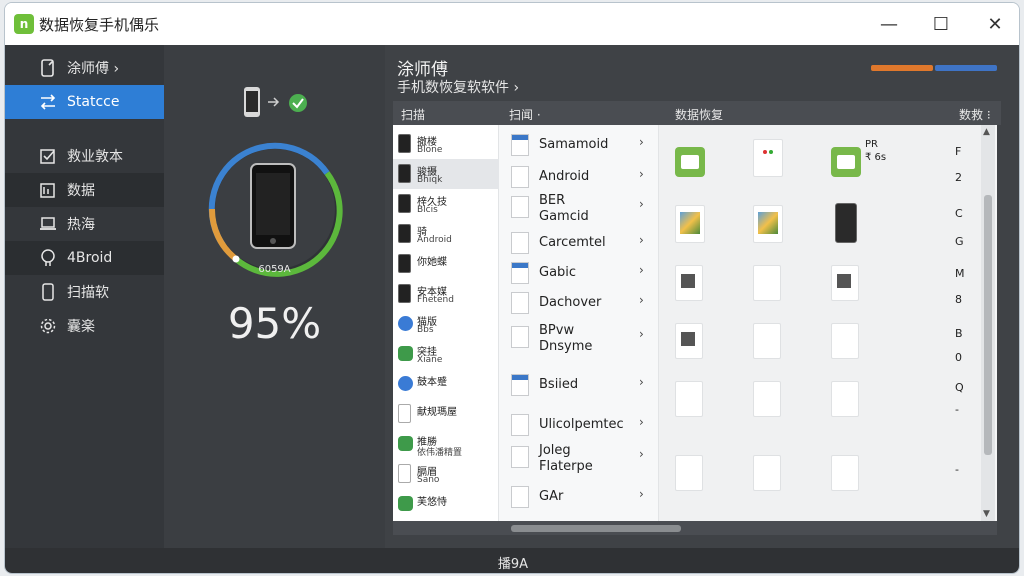 The height and width of the screenshot is (576, 1024). Describe the element at coordinates (430, 180) in the screenshot. I see `app-subtitle: Bhiqk` at that location.